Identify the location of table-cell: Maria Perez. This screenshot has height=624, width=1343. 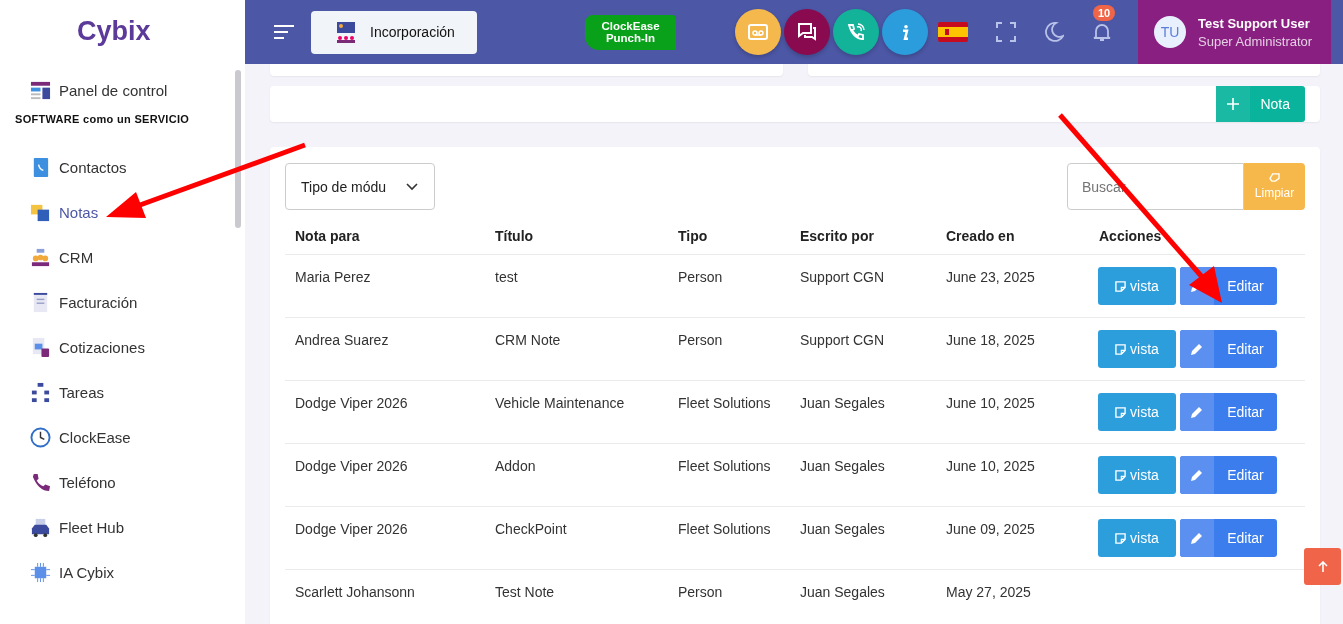
(333, 277).